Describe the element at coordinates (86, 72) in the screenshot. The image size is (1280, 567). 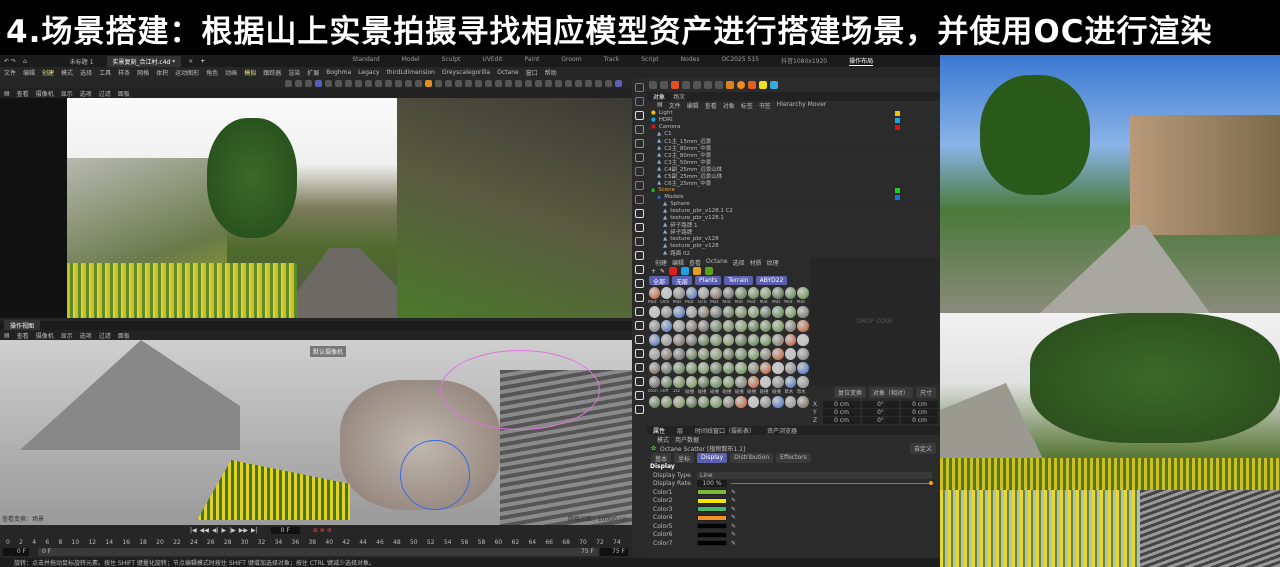
I see `menu-item: 选择` at that location.